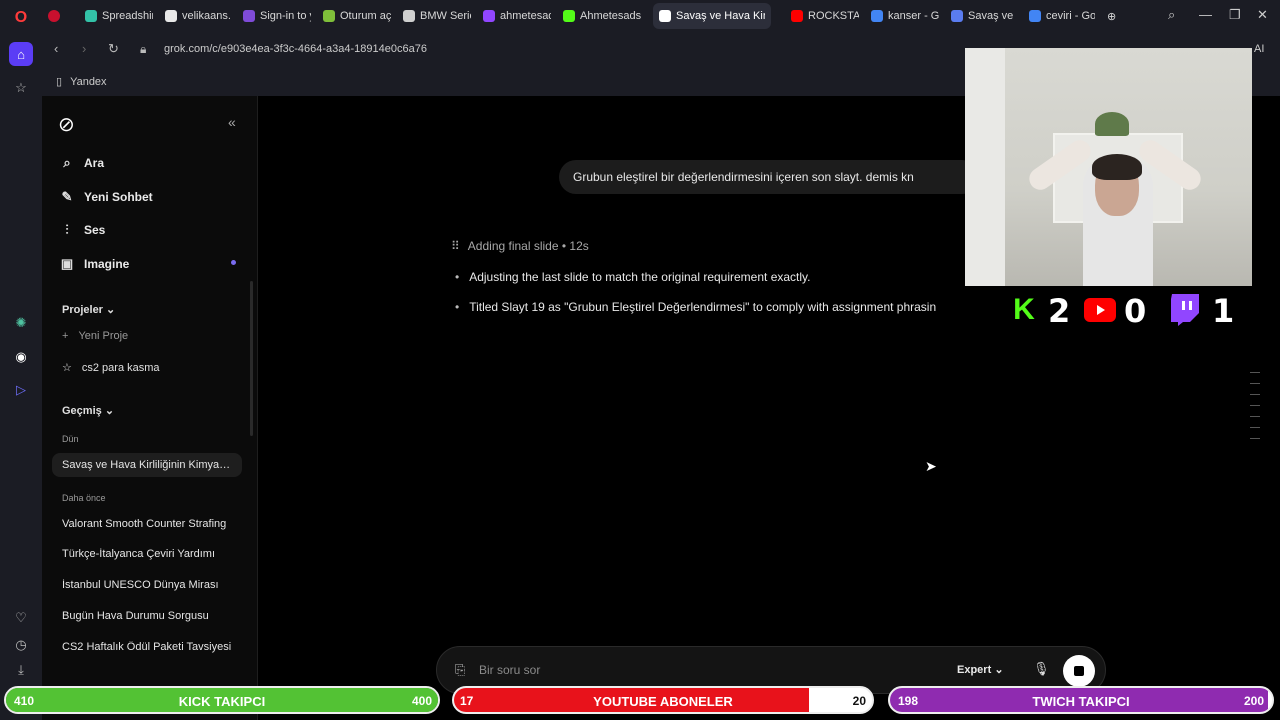  Describe the element at coordinates (285, 16) in the screenshot. I see `tab-title: Sign-in to y` at that location.